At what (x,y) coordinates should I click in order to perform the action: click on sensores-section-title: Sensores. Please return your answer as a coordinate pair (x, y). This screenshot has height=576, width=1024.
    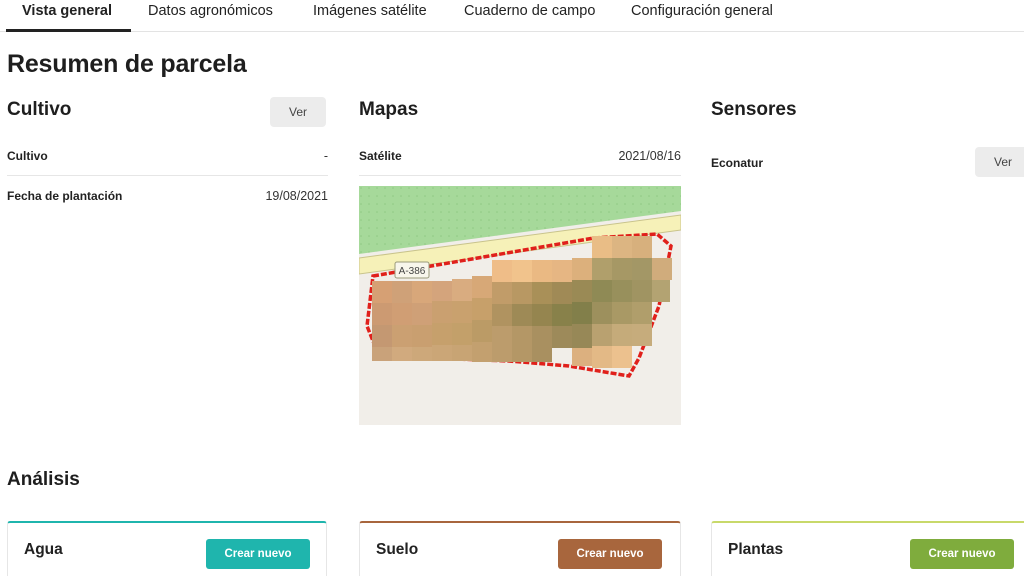
    Looking at the image, I should click on (754, 109).